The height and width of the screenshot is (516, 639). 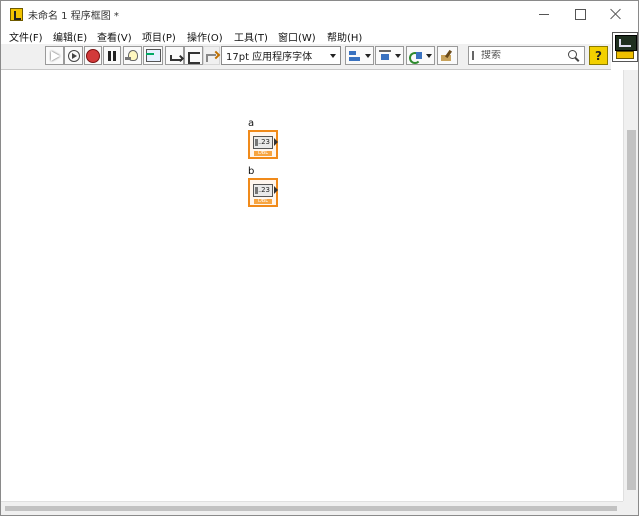 I want to click on menu-tools: 工具(T), so click(x=251, y=36).